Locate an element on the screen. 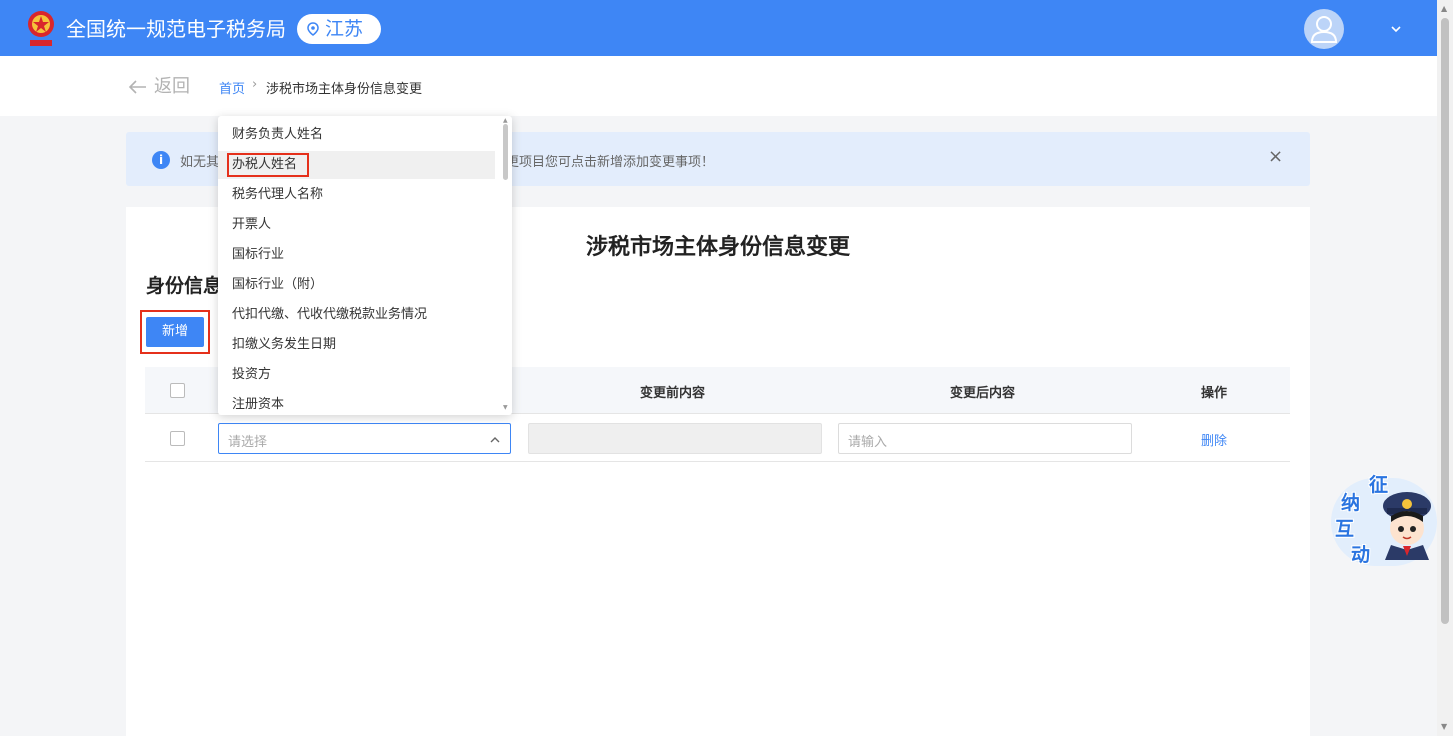 The width and height of the screenshot is (1453, 736). region-selector: 江苏 is located at coordinates (339, 29).